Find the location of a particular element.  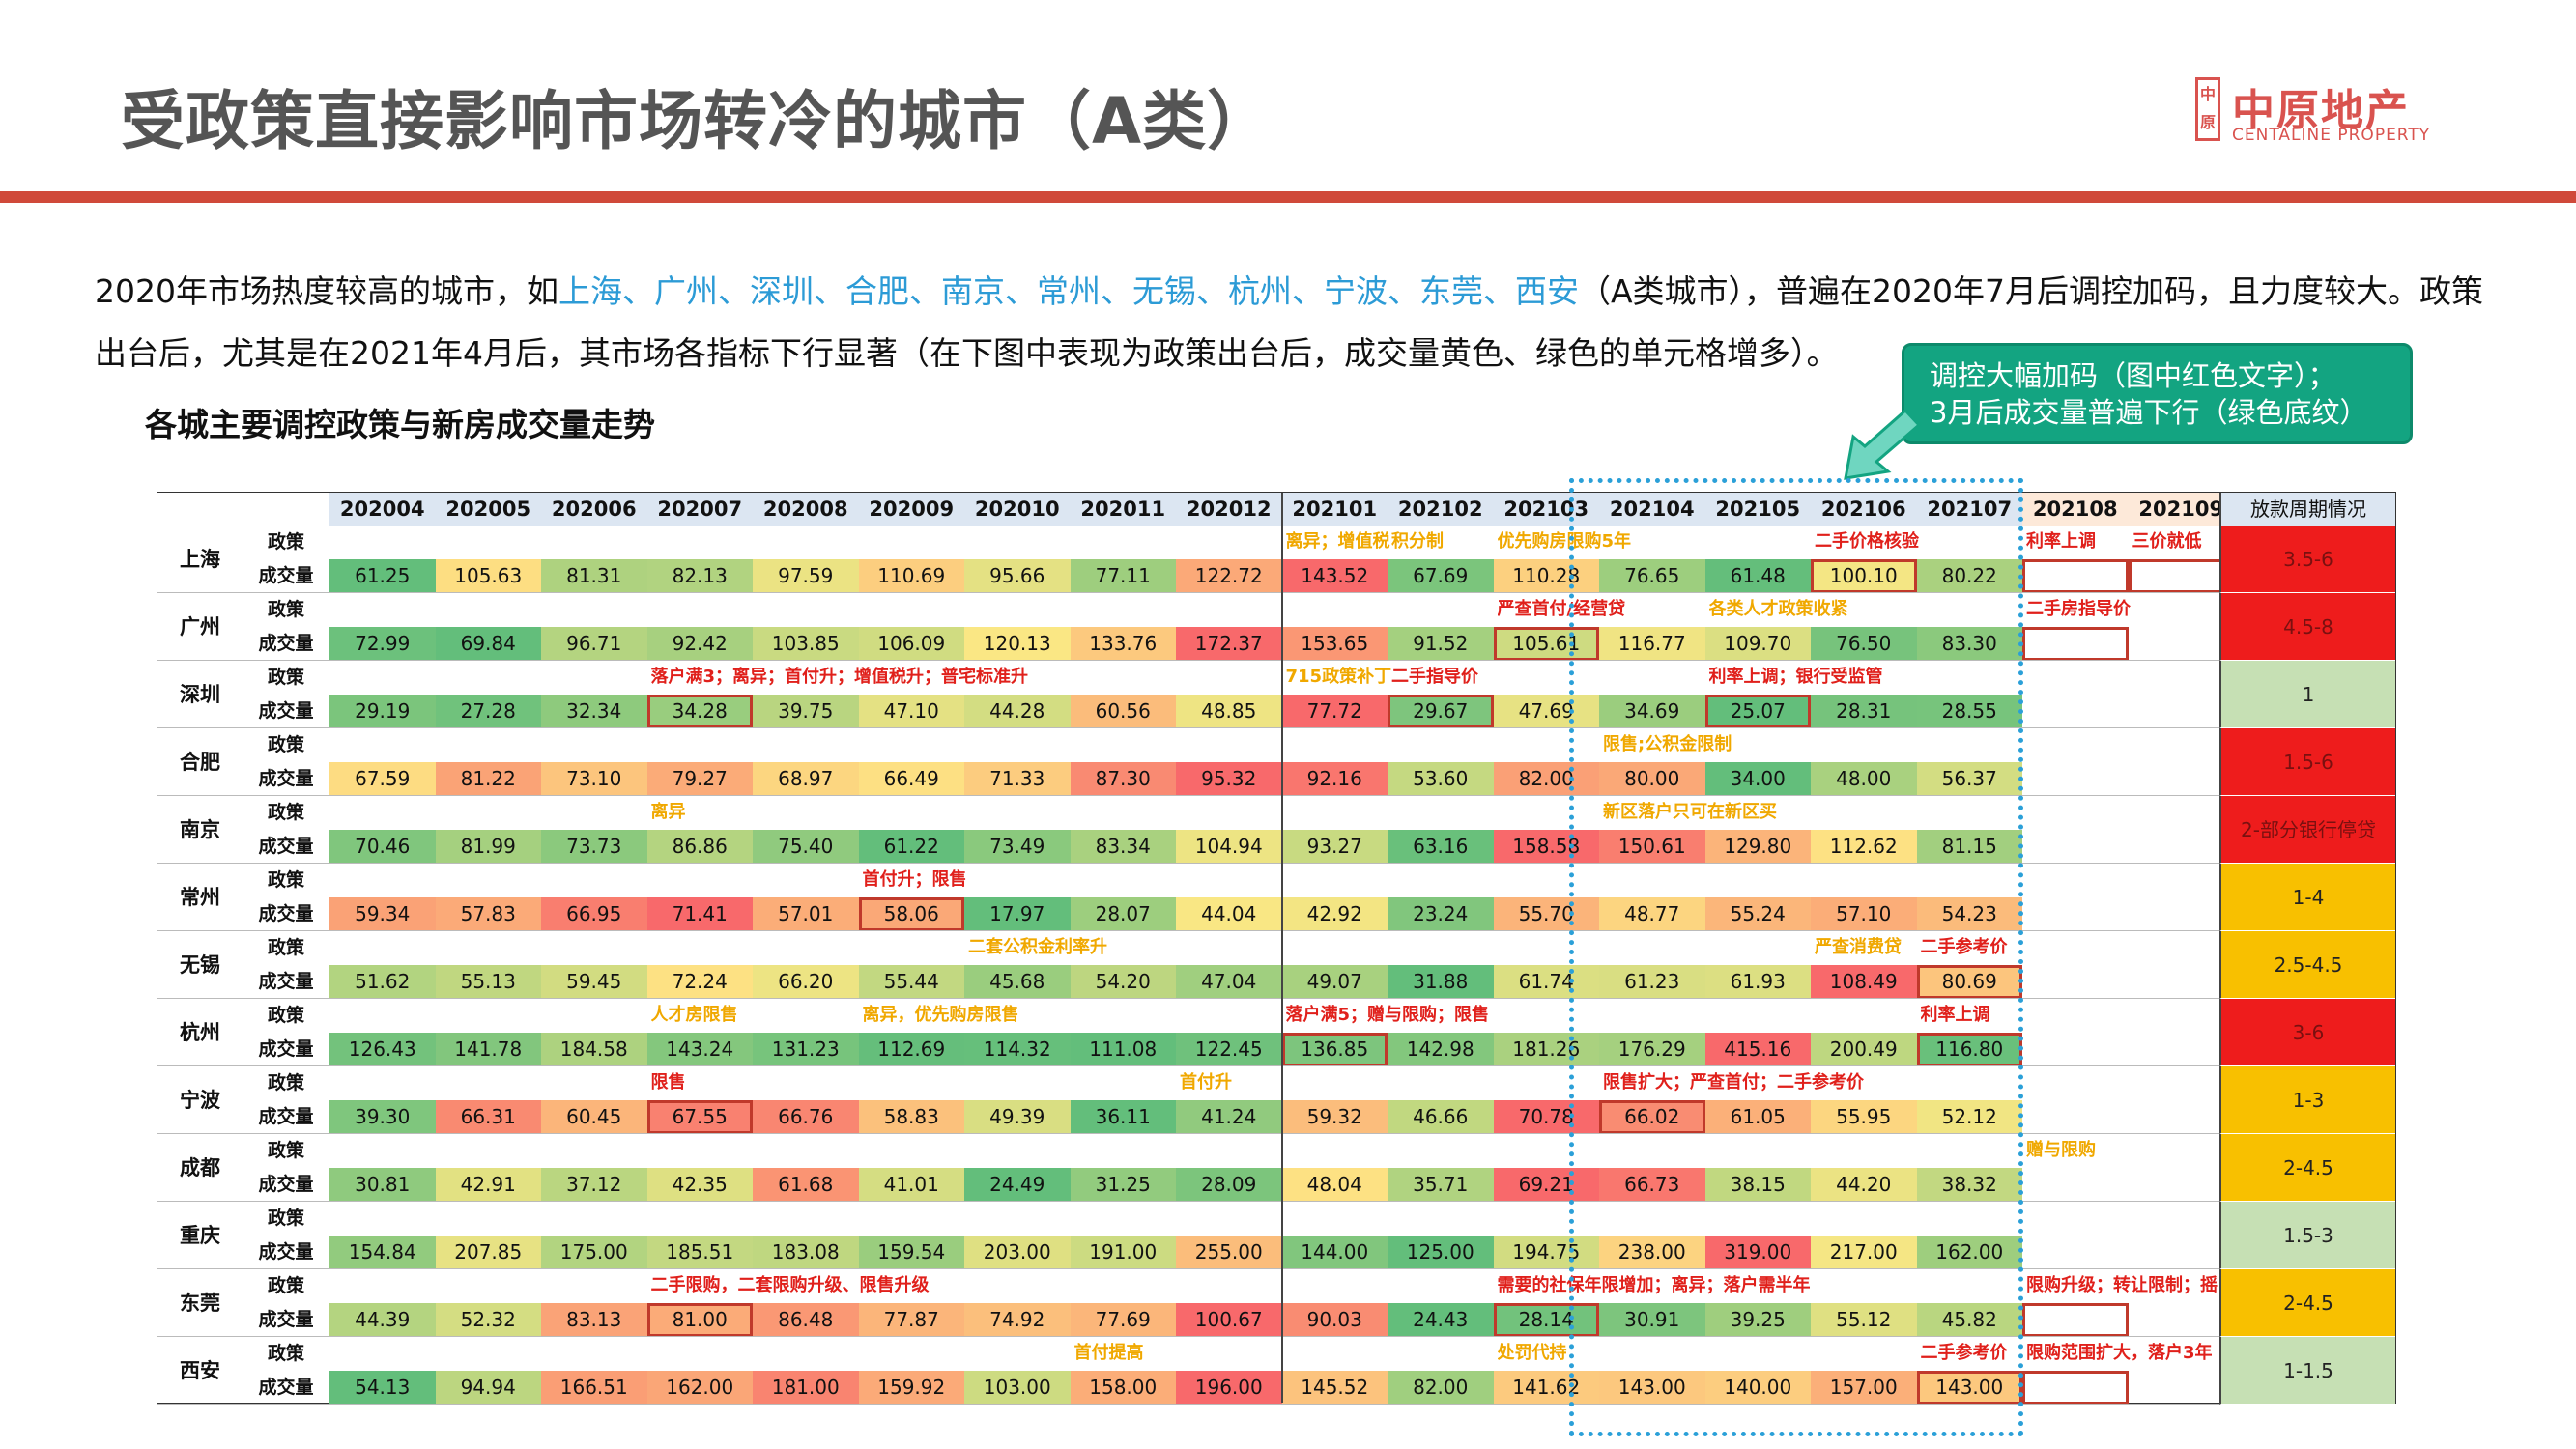

volume-cell: 55.24 is located at coordinates (1758, 914).